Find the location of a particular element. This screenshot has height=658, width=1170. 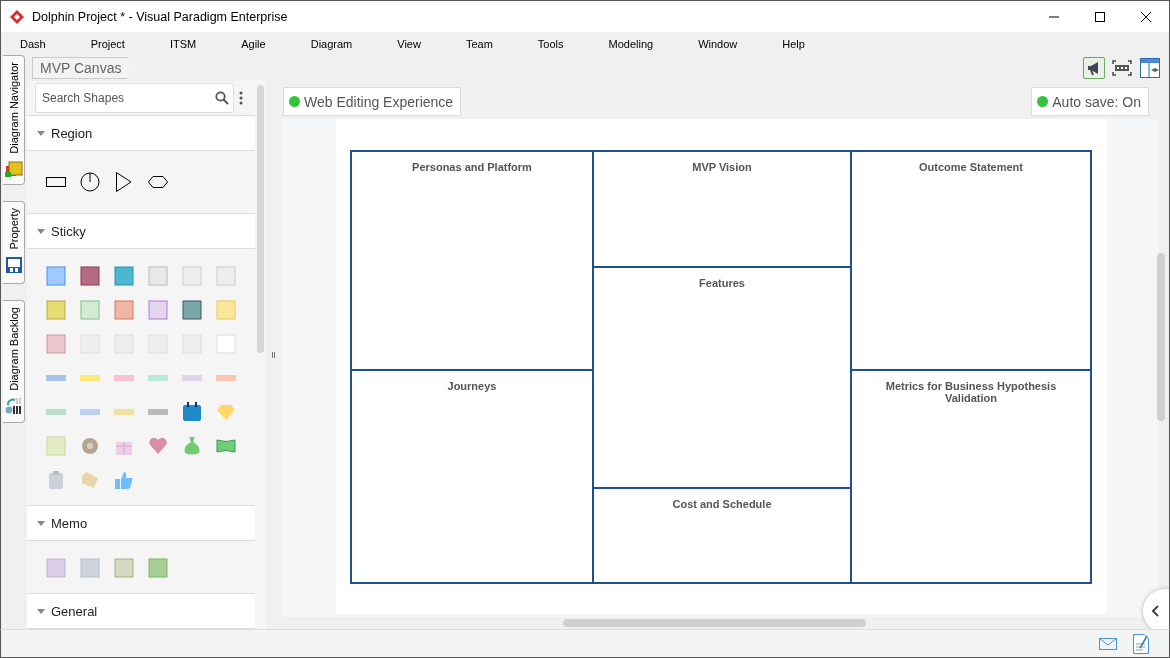

canvas-region: MVP Vision is located at coordinates (722, 209).